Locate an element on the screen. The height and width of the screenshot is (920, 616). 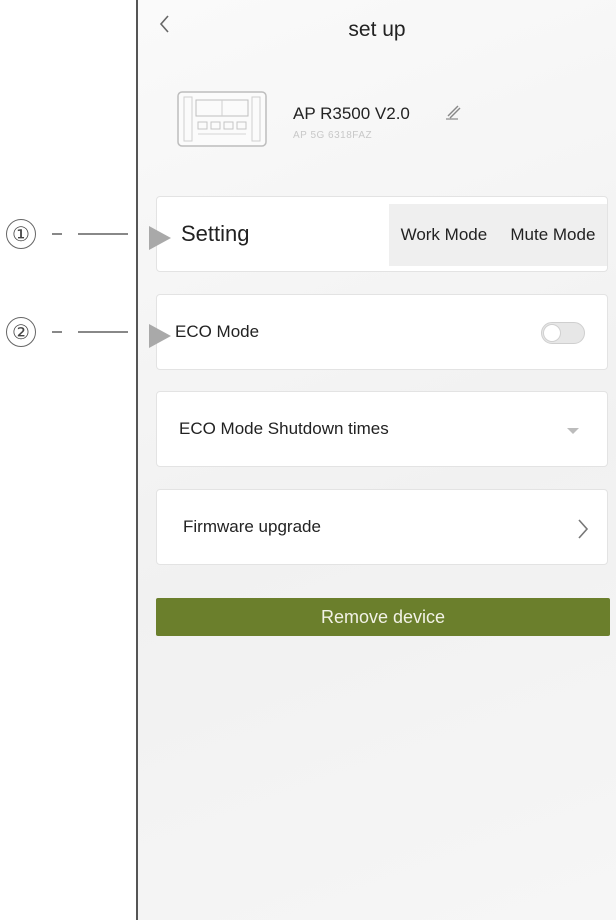
device-image-icon is located at coordinates (222, 119).